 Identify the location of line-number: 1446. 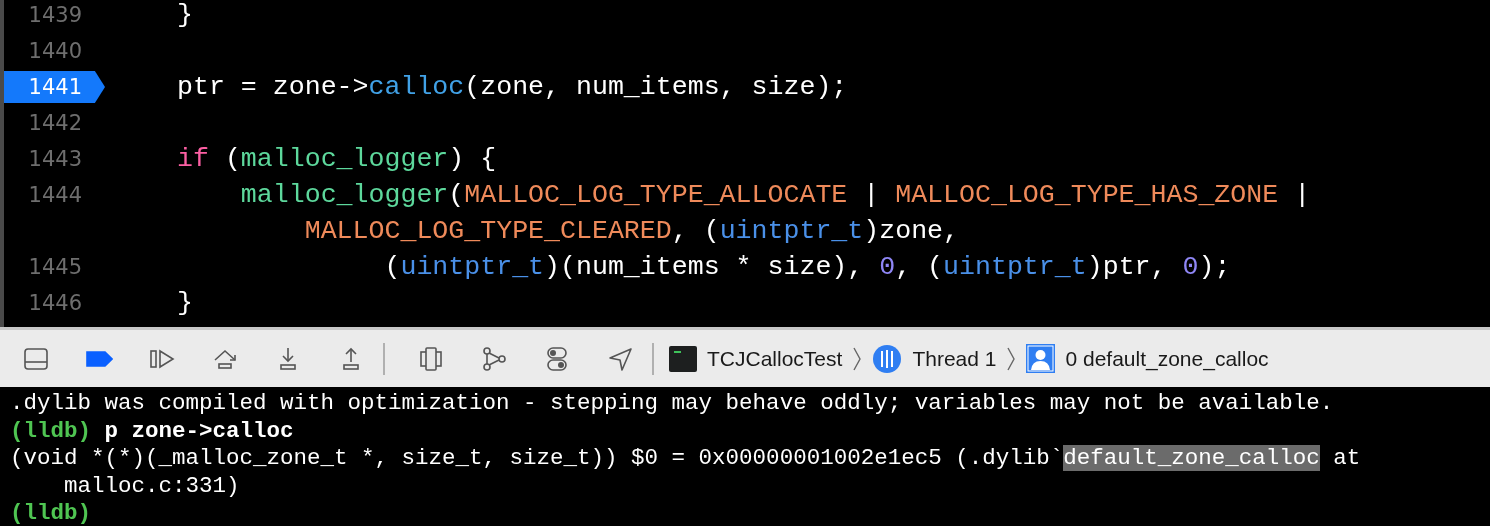
(54, 303).